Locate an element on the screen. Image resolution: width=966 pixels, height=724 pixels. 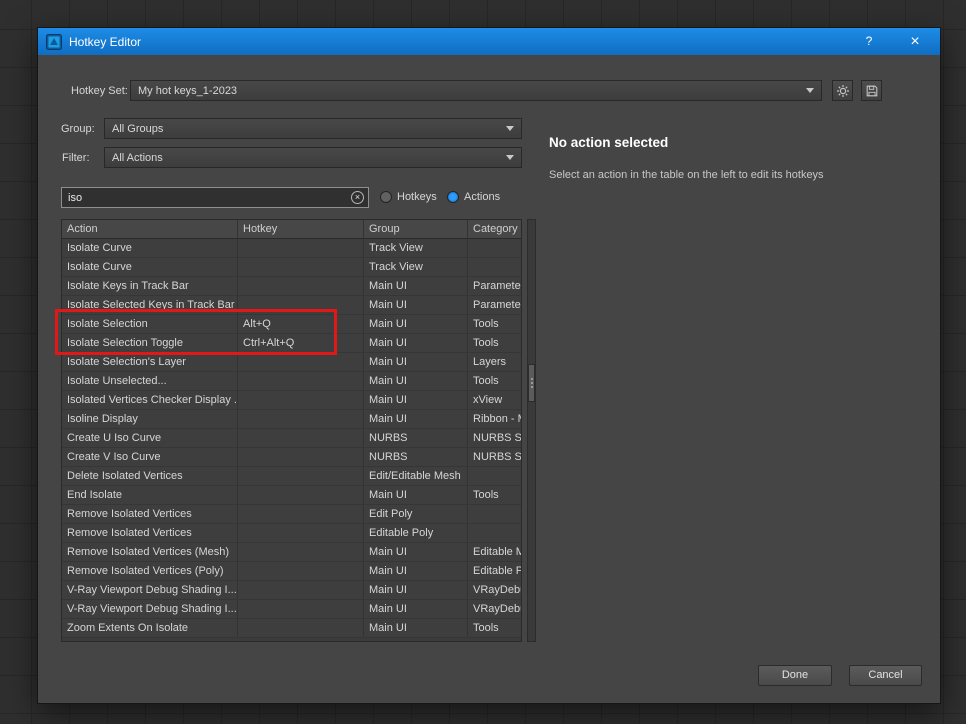
column-header-action: Action is located at coordinates (150, 229).